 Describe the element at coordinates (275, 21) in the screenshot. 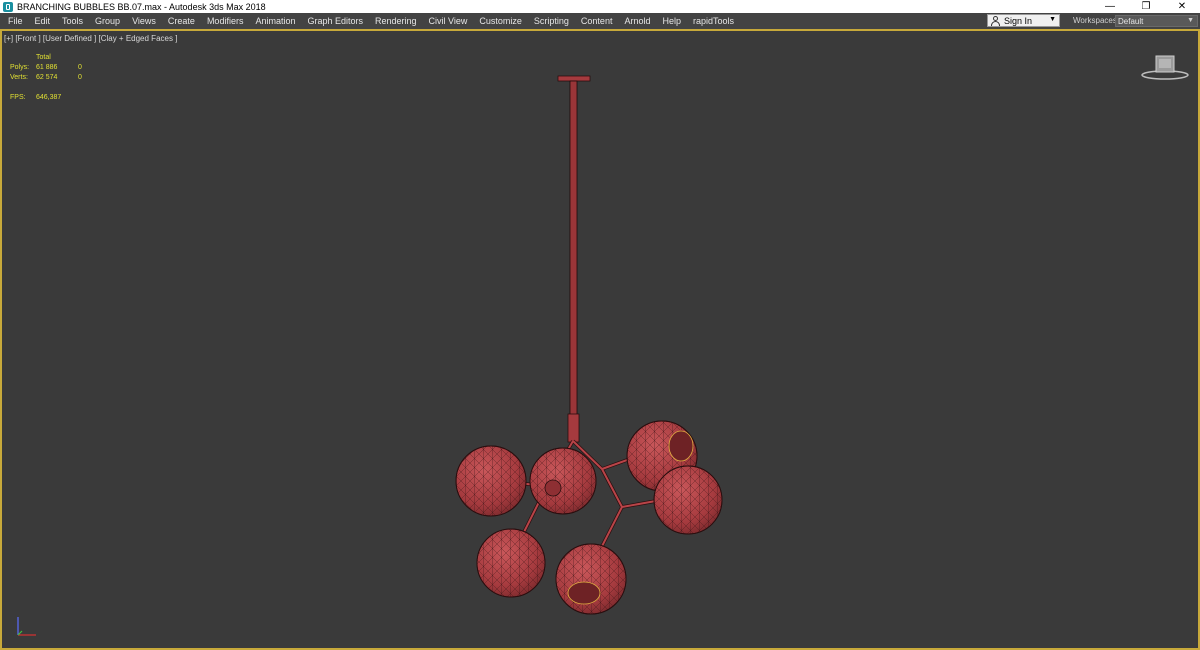

I see `menu-animation: Animation` at that location.